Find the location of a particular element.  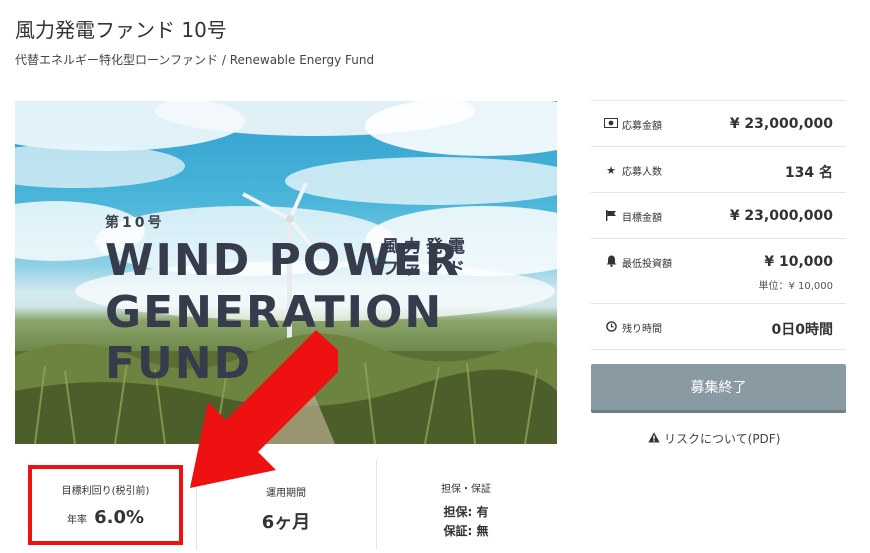

period-value: 6ヶ月 is located at coordinates (286, 522).